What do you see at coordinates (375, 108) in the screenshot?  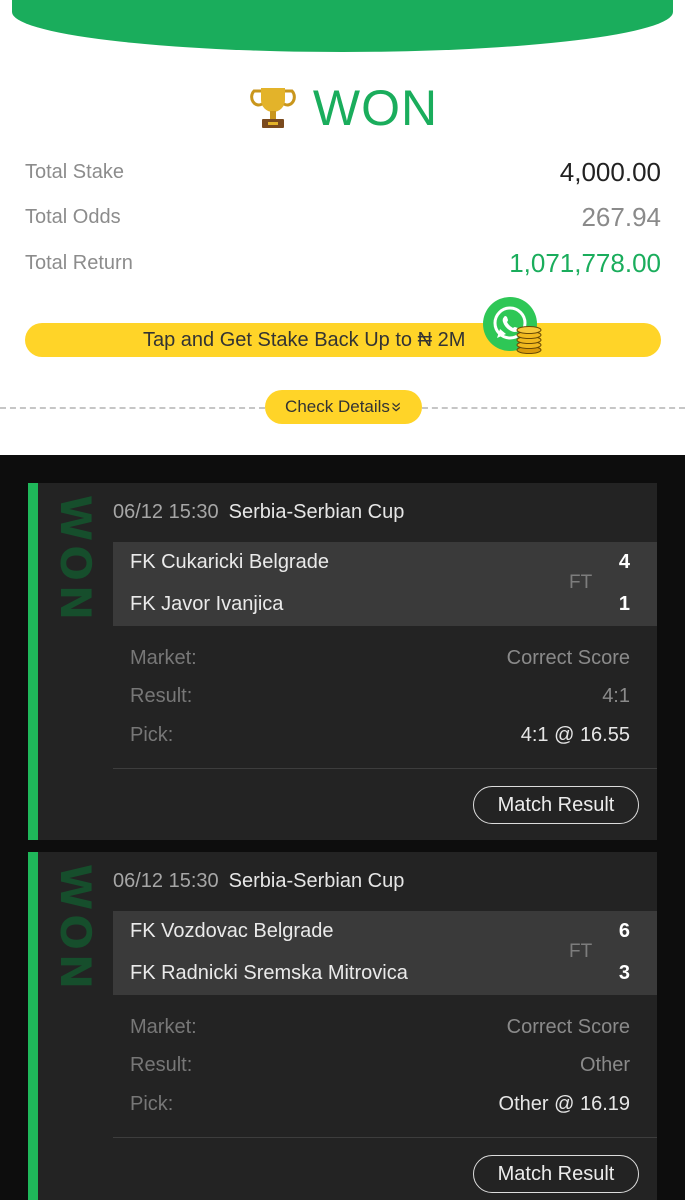 I see `won-label: WON` at bounding box center [375, 108].